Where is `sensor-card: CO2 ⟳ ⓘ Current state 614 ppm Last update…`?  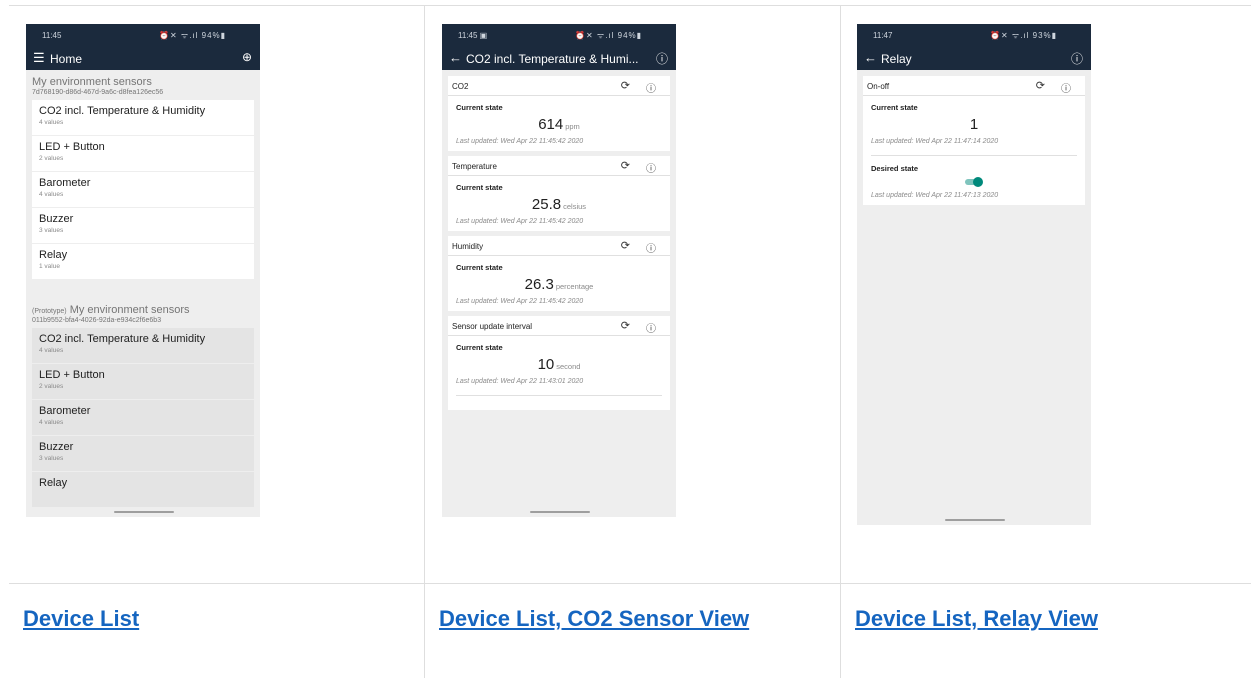 sensor-card: CO2 ⟳ ⓘ Current state 614 ppm Last update… is located at coordinates (559, 113).